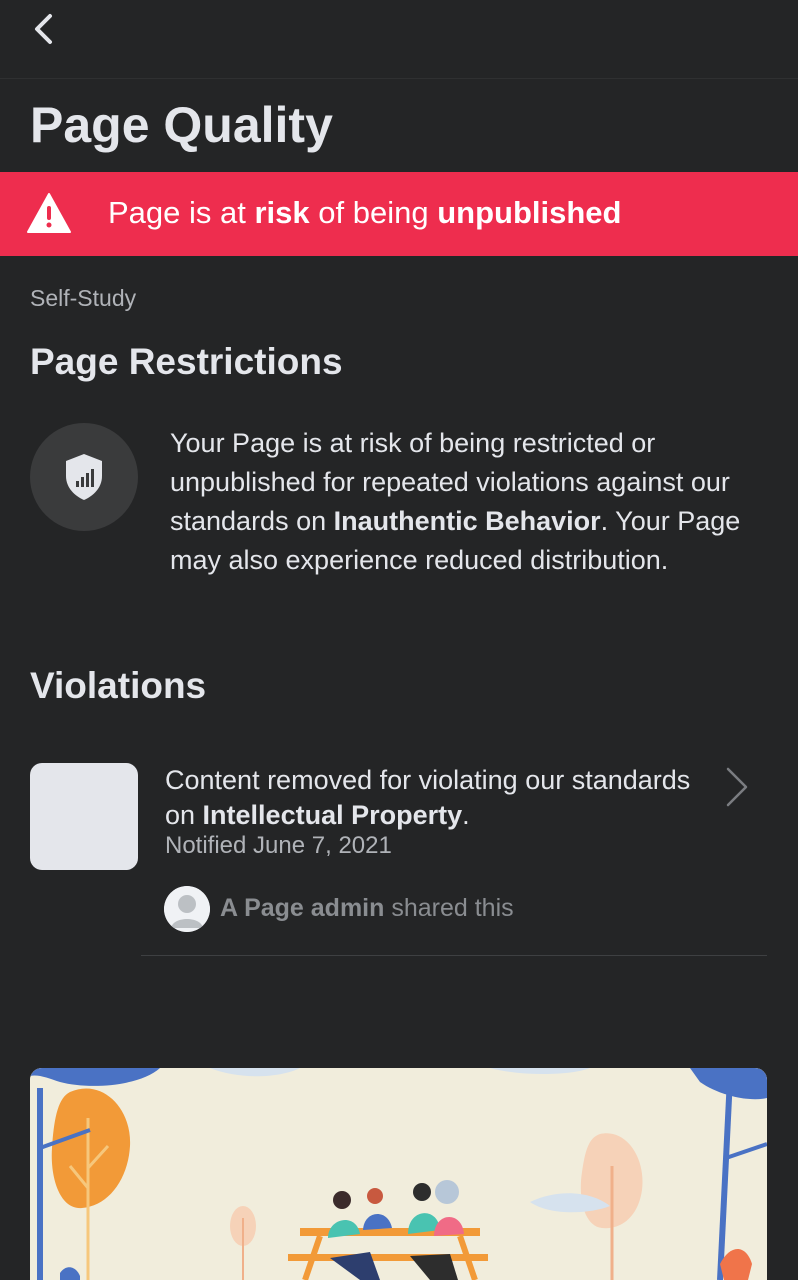  What do you see at coordinates (84, 816) in the screenshot?
I see `violation-thumbnail` at bounding box center [84, 816].